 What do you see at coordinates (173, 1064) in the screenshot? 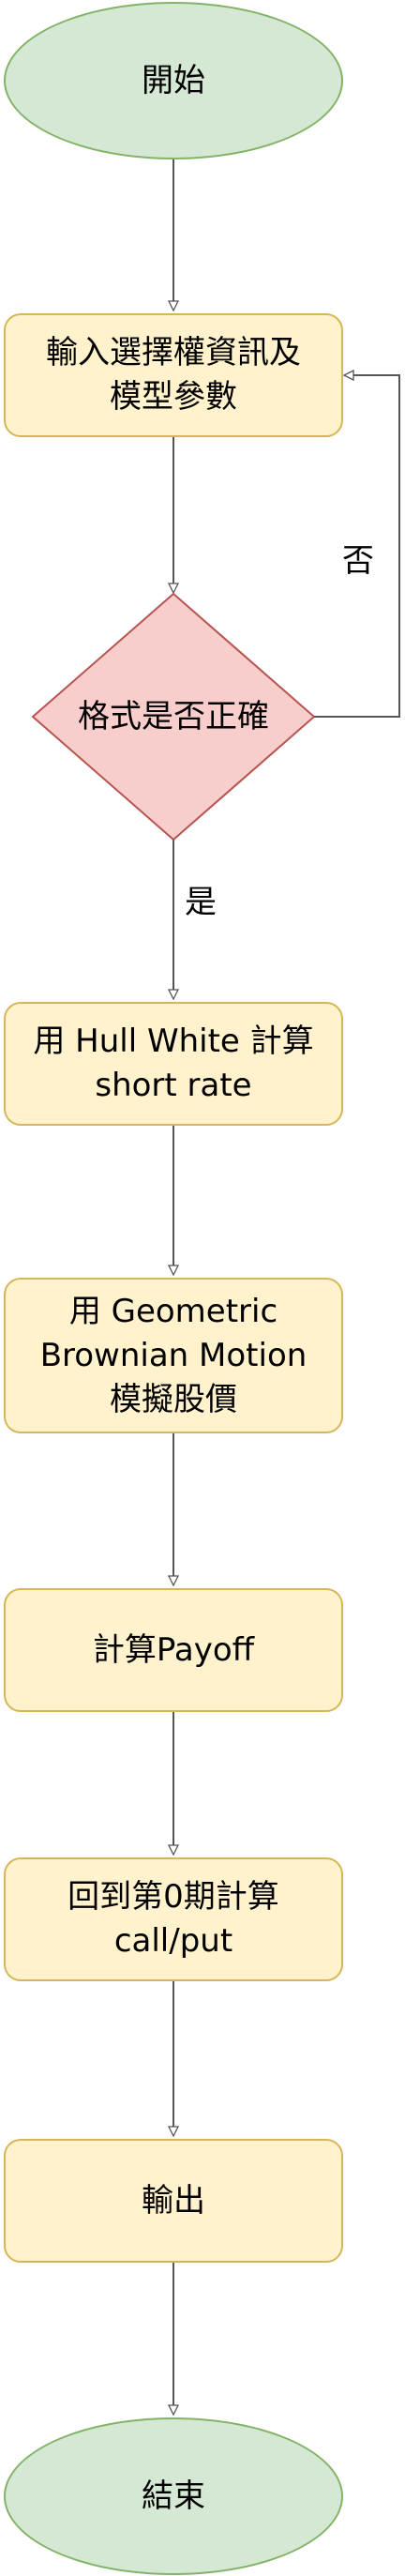
I see `hull-white-node: 用 Hull White 計算 short rate` at bounding box center [173, 1064].